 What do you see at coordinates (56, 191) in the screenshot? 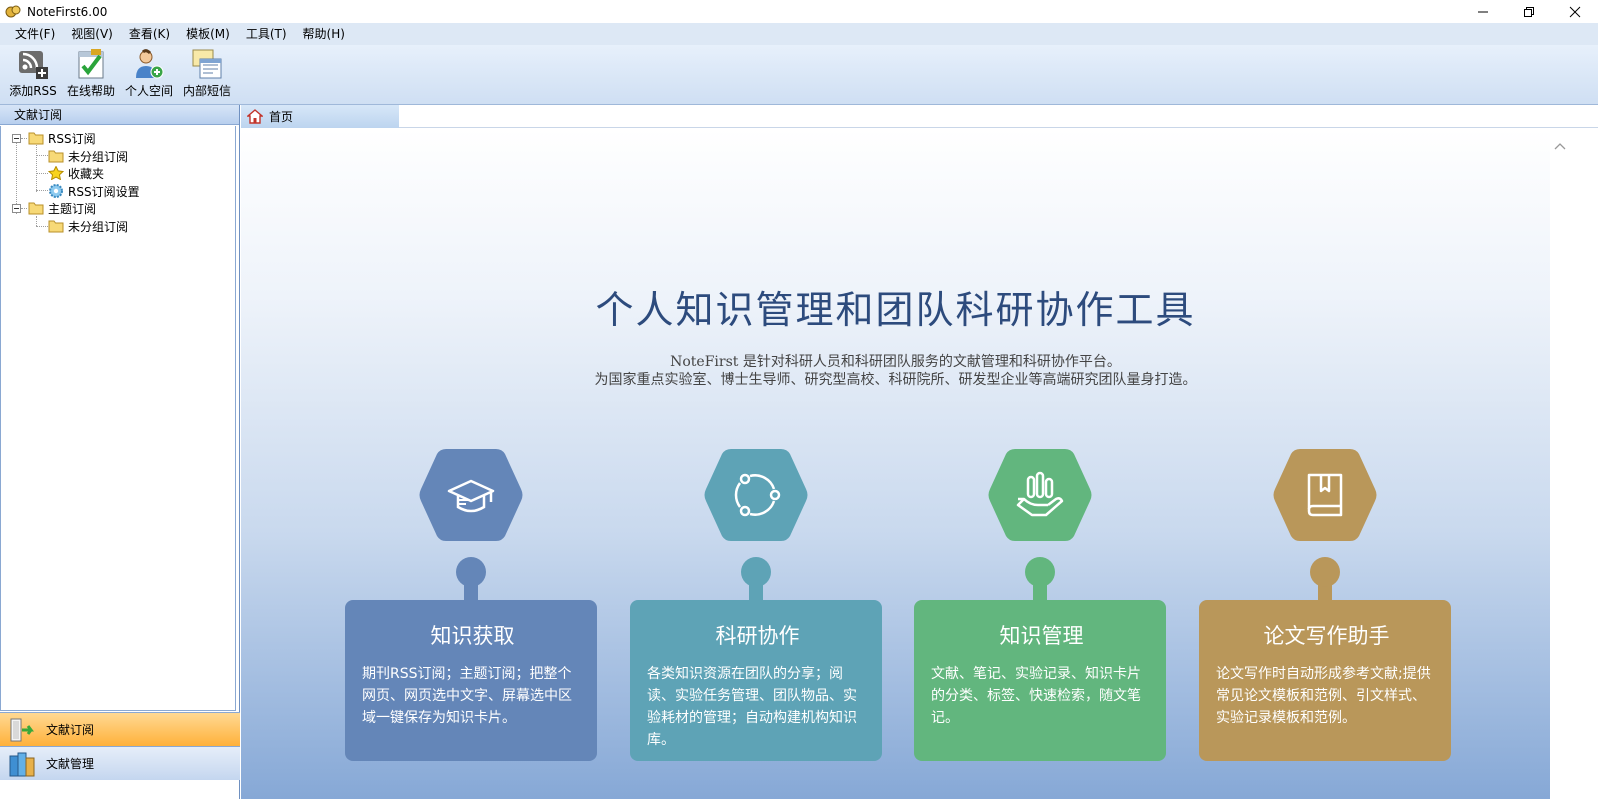
I see `gear-icon` at bounding box center [56, 191].